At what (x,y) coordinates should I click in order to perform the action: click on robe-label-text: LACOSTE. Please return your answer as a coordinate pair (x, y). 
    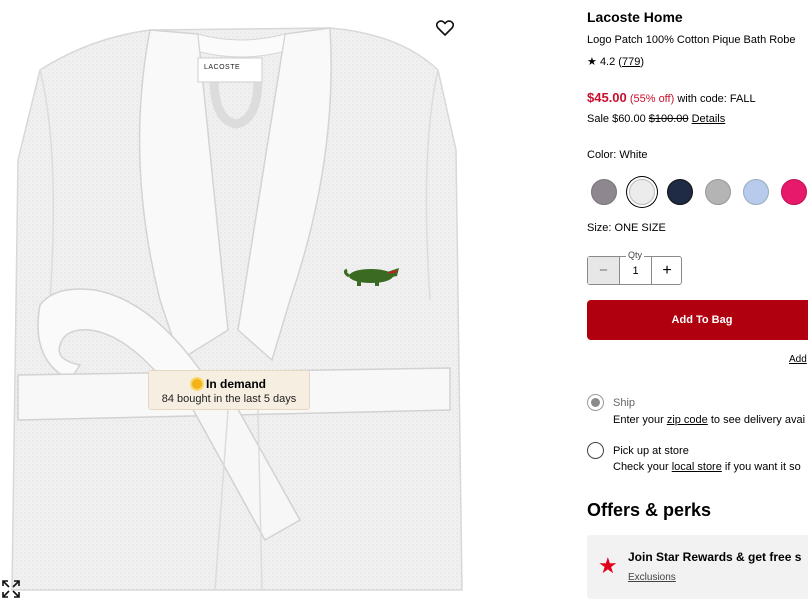
    Looking at the image, I should click on (222, 67).